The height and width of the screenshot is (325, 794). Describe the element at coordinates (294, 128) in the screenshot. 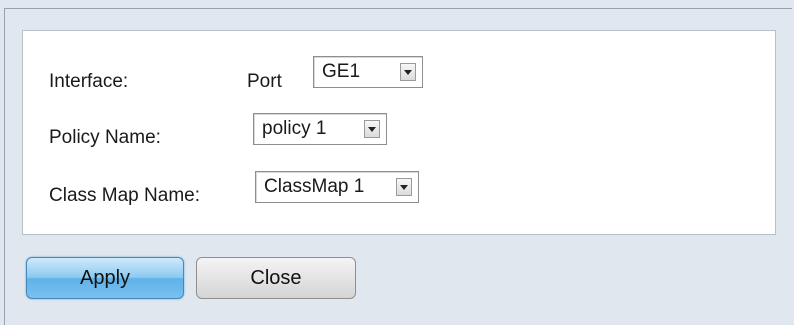

I see `policy-name-select-value: policy 1` at that location.